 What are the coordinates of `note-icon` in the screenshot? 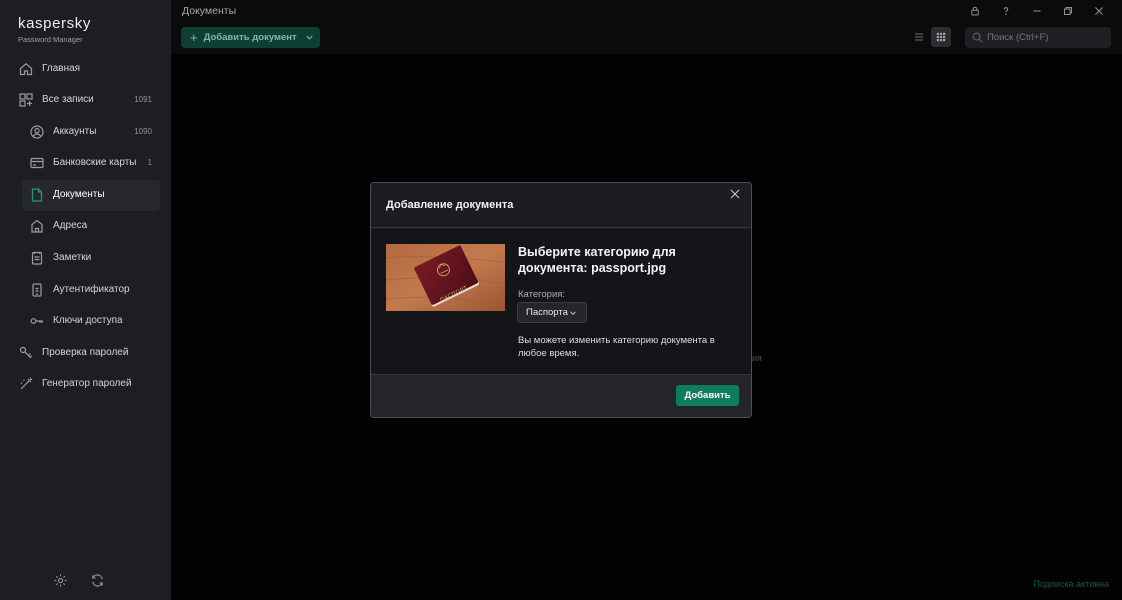 It's located at (37, 258).